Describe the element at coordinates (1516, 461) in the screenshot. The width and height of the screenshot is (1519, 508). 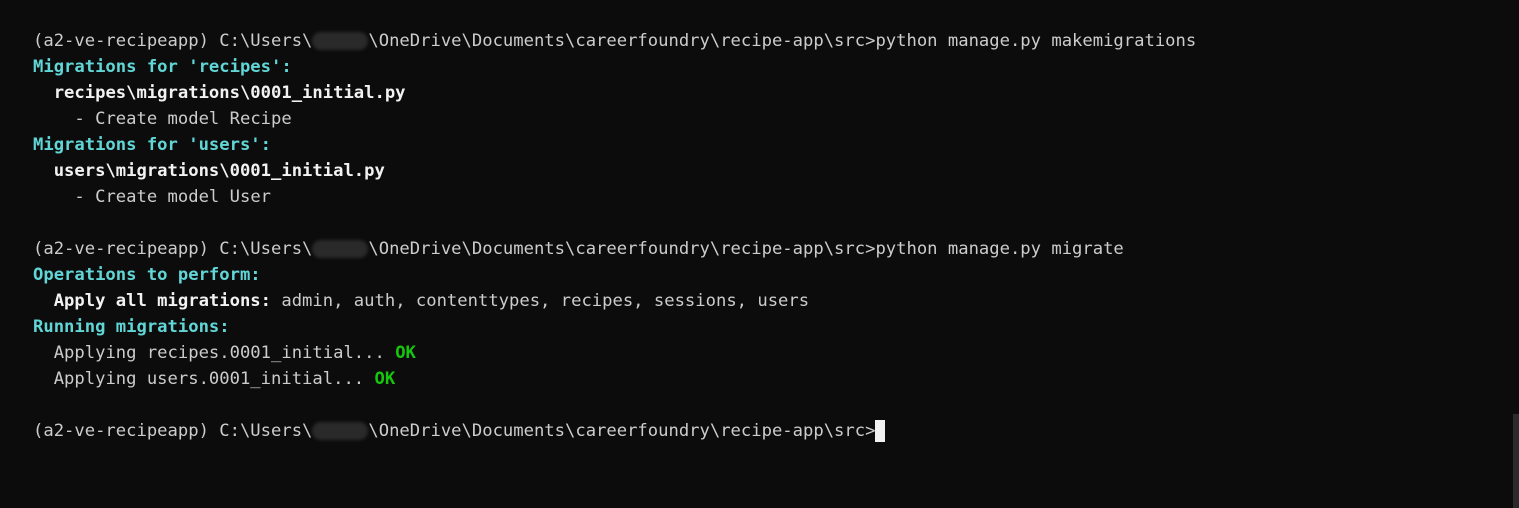
I see `scrollbar-thumb` at that location.